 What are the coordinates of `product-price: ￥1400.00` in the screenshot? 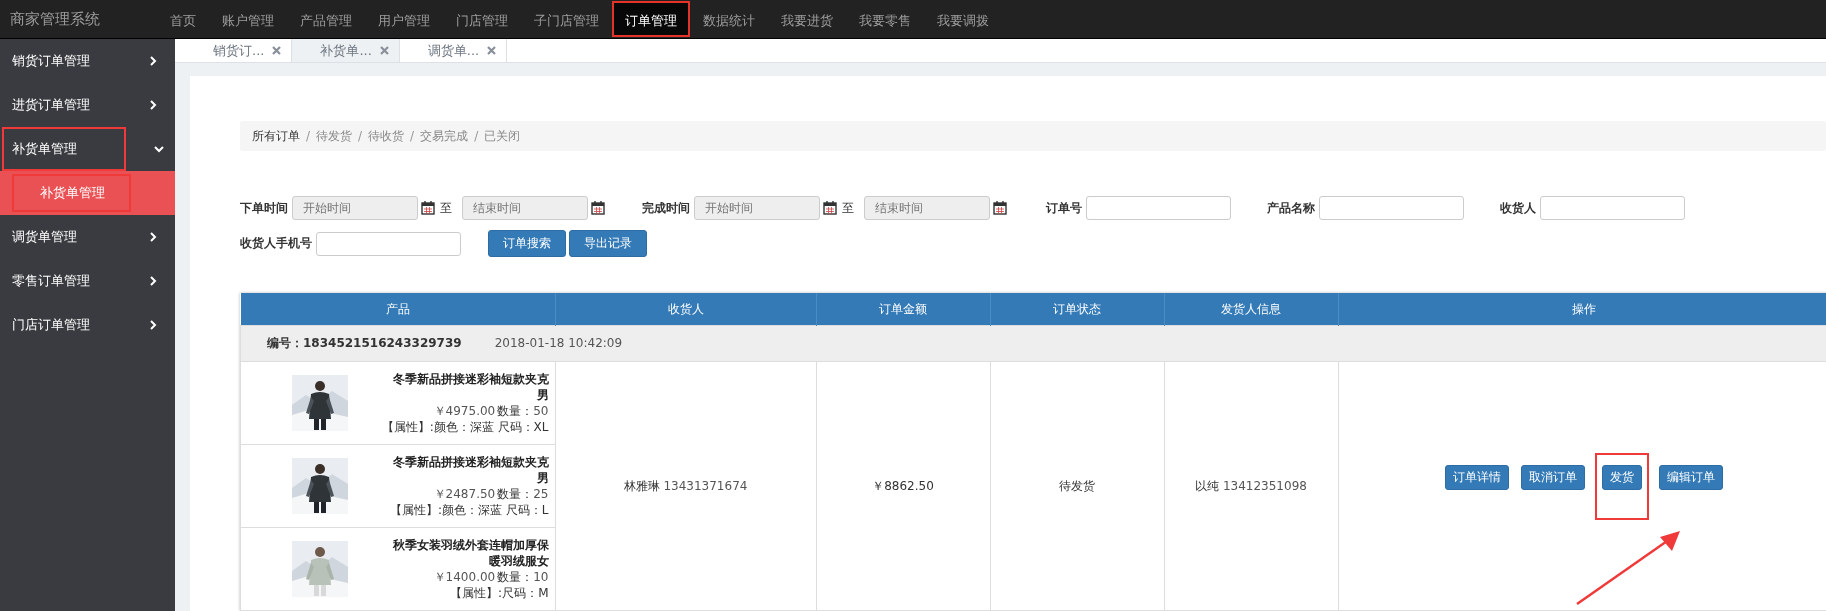 It's located at (464, 577).